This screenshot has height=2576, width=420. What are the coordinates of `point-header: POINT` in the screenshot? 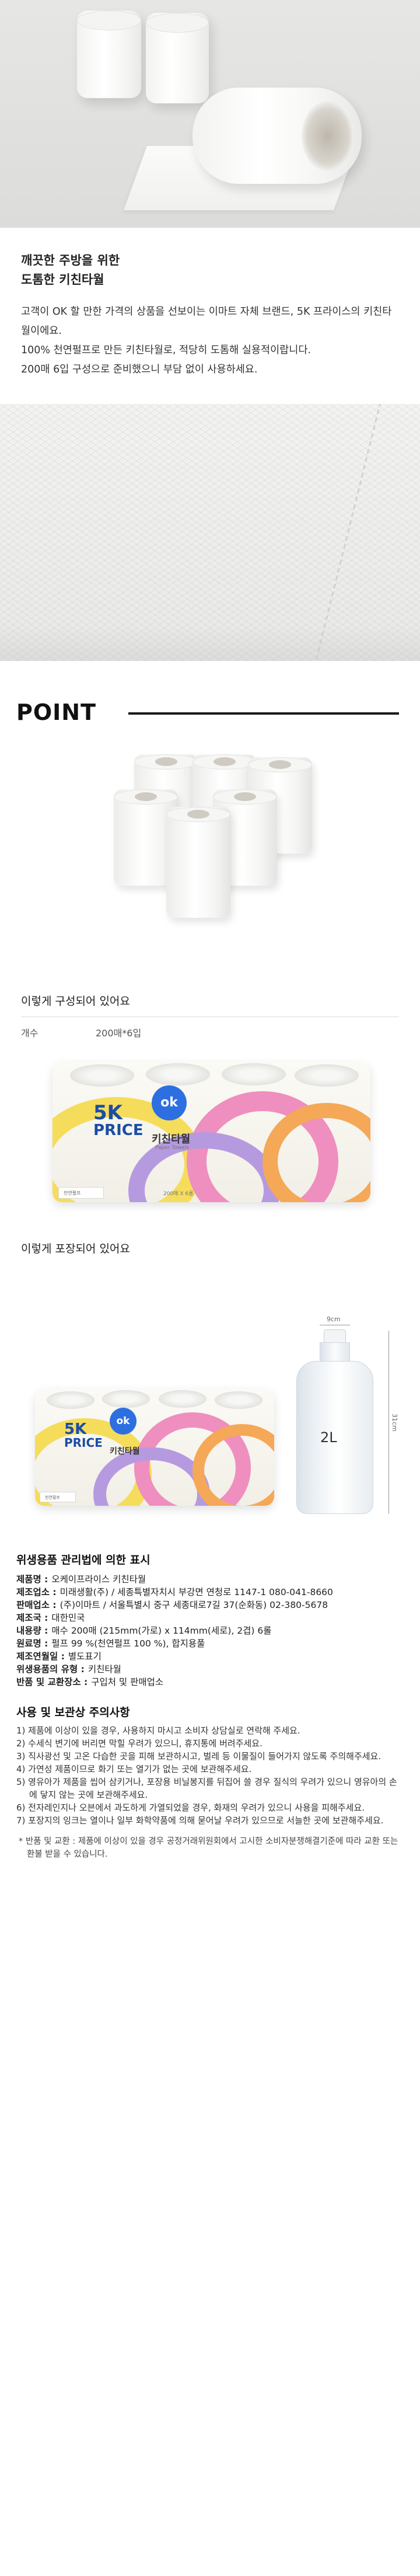 It's located at (210, 699).